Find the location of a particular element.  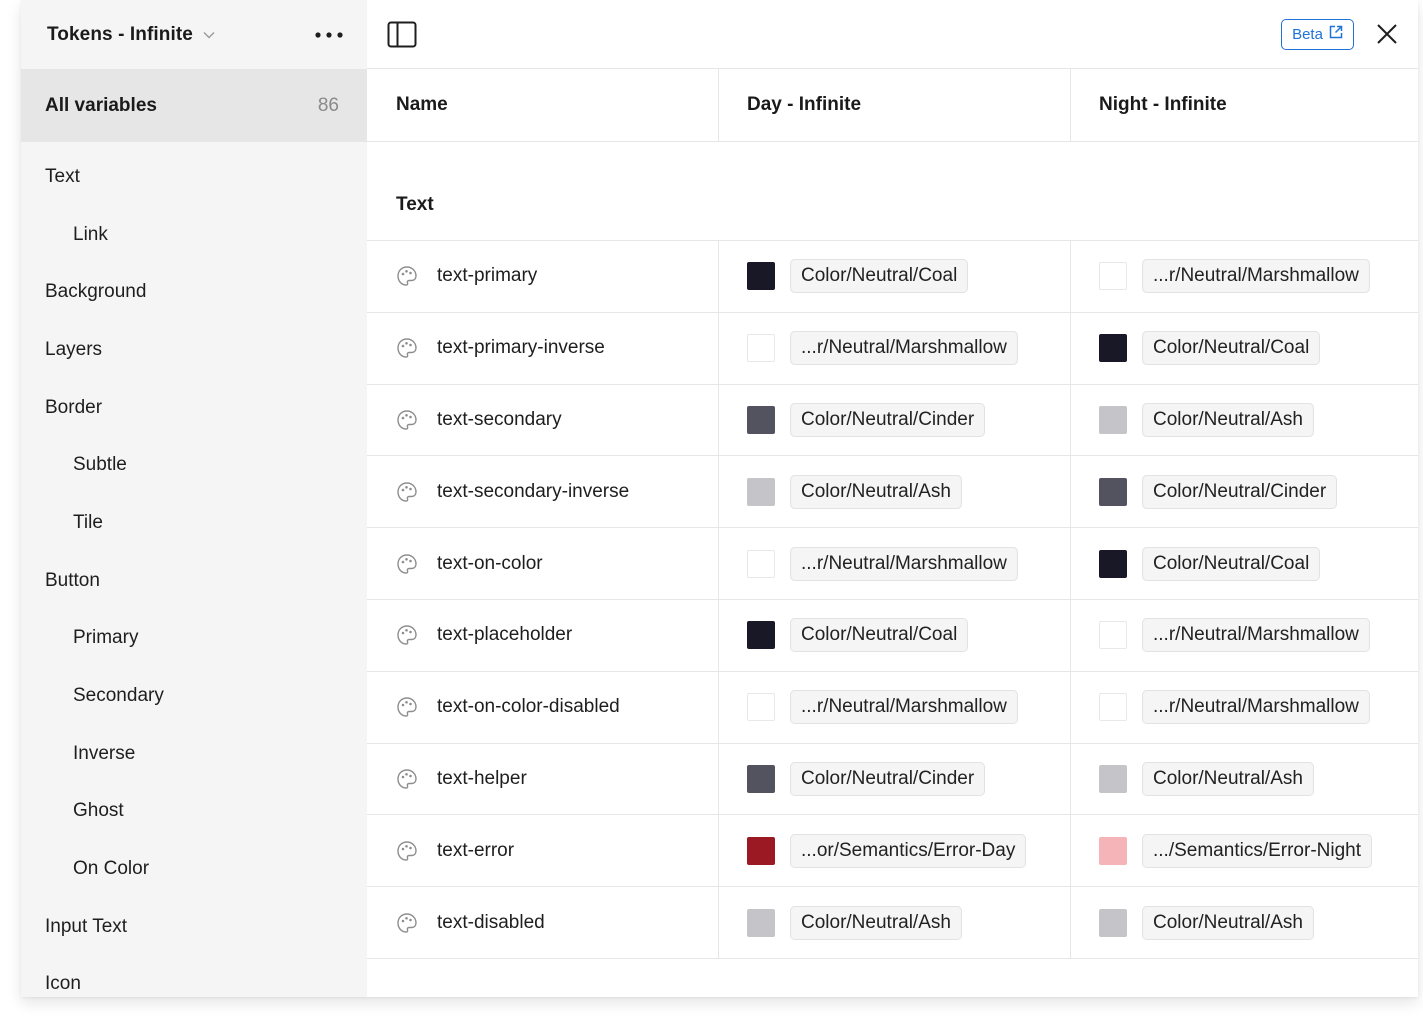

sidebar-item-tile: Tile is located at coordinates (194, 523).